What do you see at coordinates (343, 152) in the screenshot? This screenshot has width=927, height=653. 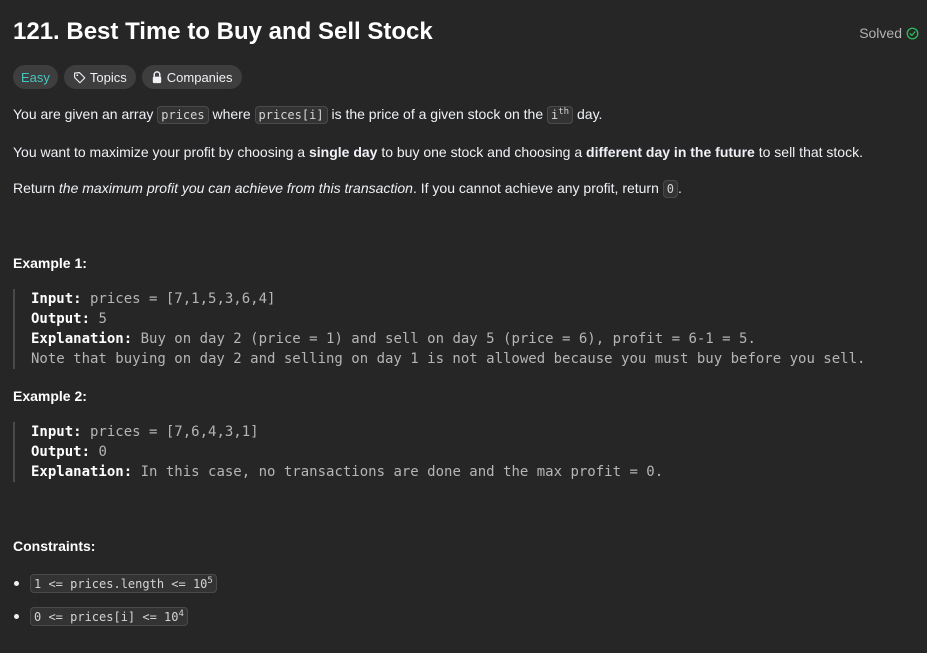 I see `bold-text: single day` at bounding box center [343, 152].